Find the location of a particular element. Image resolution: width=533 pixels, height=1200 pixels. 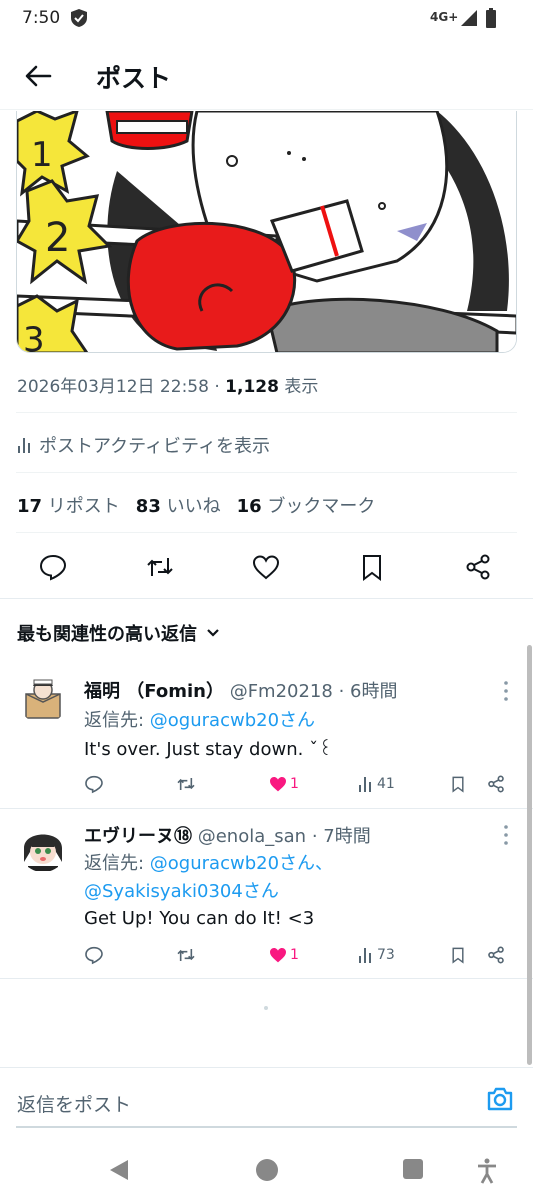

reply-author-handle: @enola_san is located at coordinates (252, 836).